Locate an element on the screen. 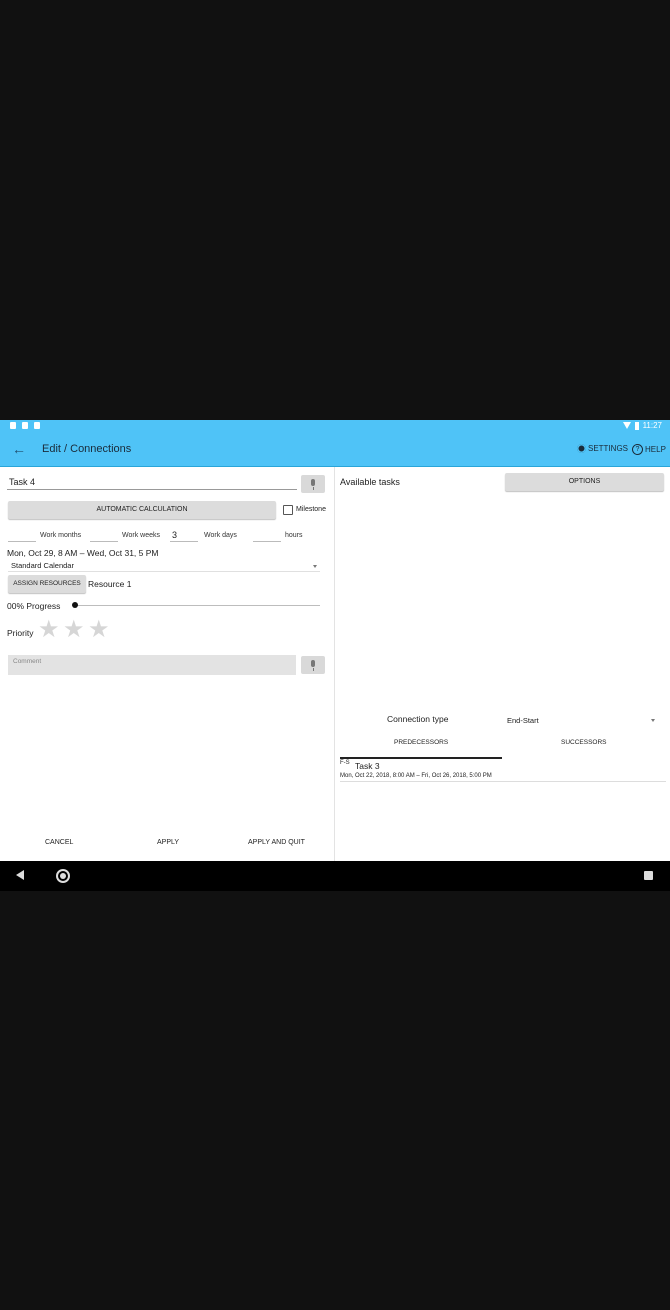 The height and width of the screenshot is (1310, 670). comment-mic-button is located at coordinates (313, 665).